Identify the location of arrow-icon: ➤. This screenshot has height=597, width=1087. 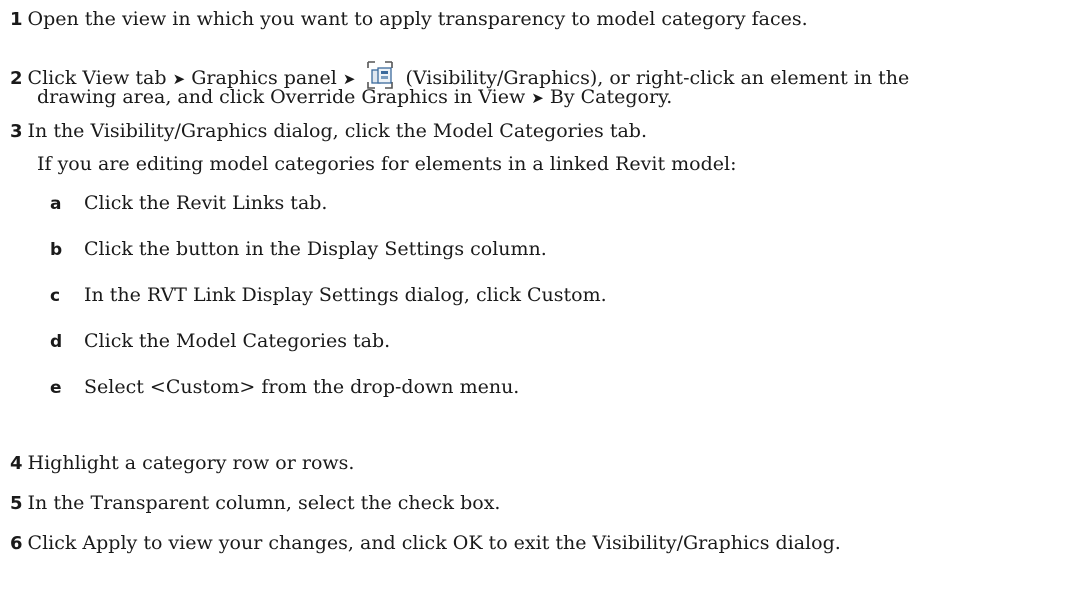
(537, 98).